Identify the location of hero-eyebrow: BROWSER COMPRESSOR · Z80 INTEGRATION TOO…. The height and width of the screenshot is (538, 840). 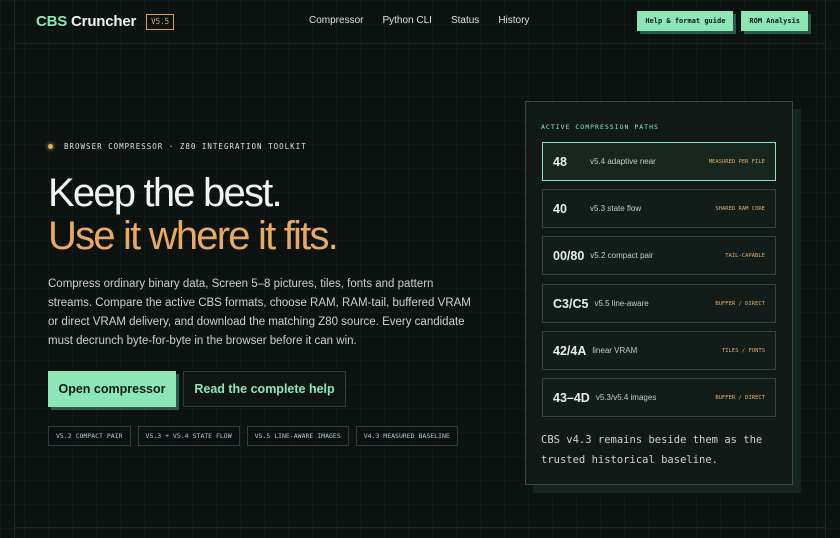
(177, 146).